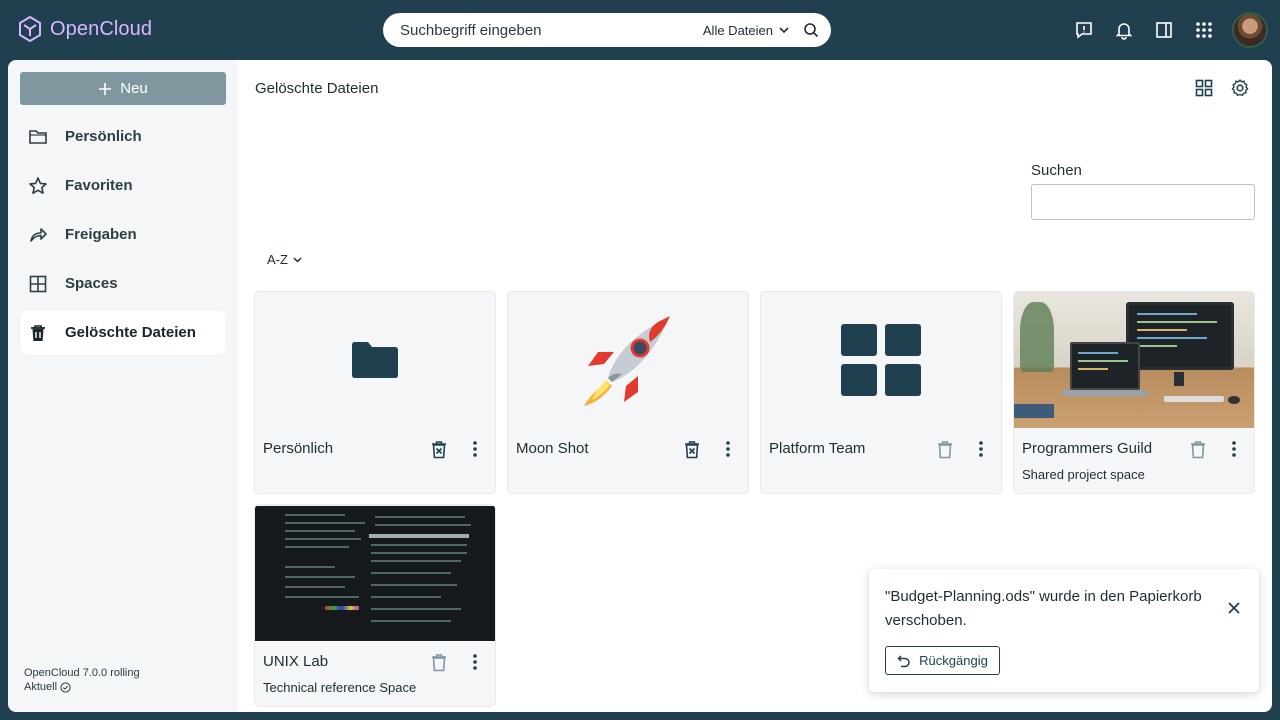 The height and width of the screenshot is (720, 1280). What do you see at coordinates (1143, 202) in the screenshot?
I see `filter-input` at bounding box center [1143, 202].